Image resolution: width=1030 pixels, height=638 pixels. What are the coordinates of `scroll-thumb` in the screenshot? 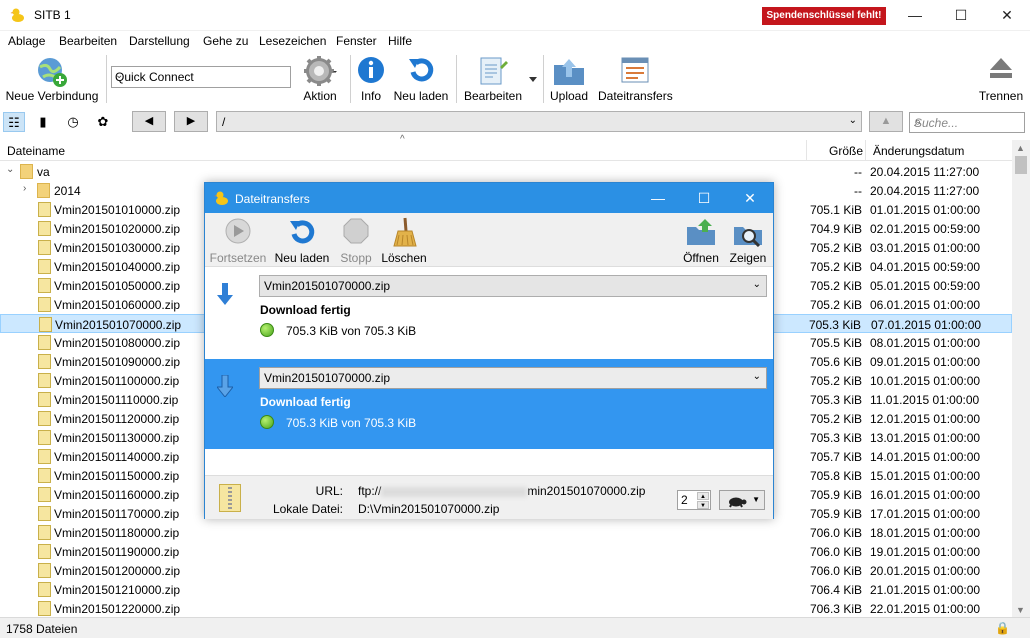 It's located at (1021, 165).